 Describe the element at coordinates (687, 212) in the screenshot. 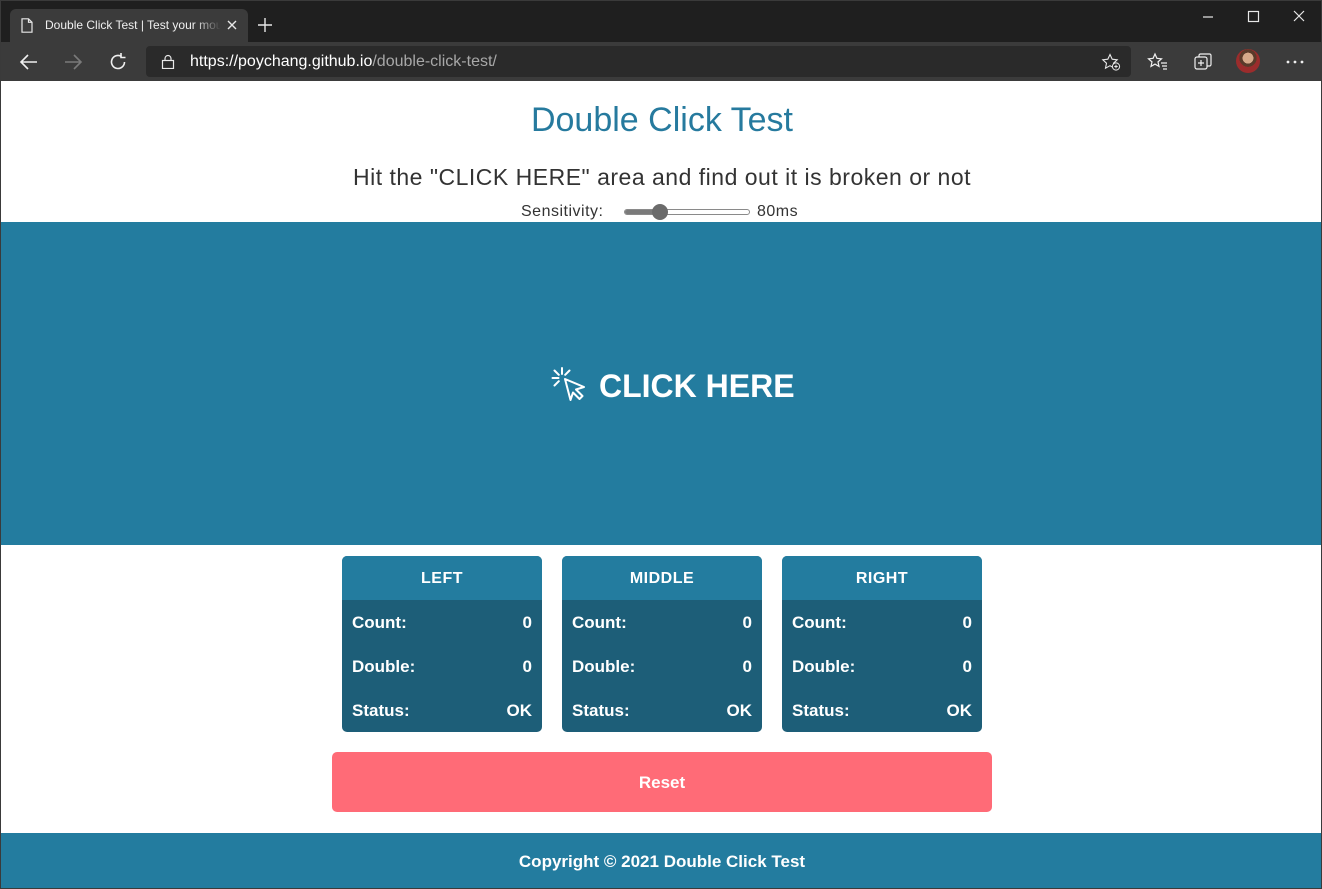

I see `sensitivity-slider` at that location.